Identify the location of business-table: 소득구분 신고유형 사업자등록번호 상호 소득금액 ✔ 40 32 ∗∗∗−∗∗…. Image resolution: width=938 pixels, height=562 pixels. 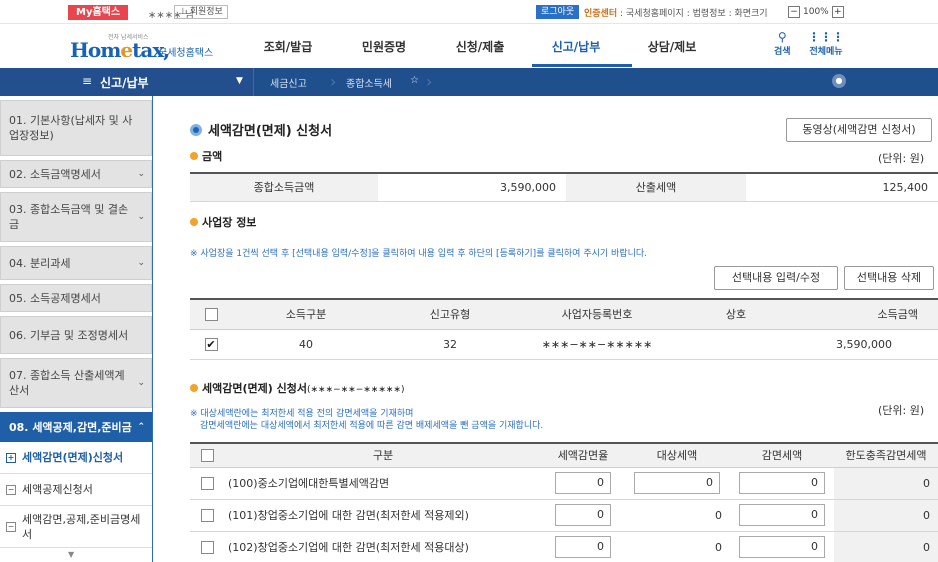
(564, 329).